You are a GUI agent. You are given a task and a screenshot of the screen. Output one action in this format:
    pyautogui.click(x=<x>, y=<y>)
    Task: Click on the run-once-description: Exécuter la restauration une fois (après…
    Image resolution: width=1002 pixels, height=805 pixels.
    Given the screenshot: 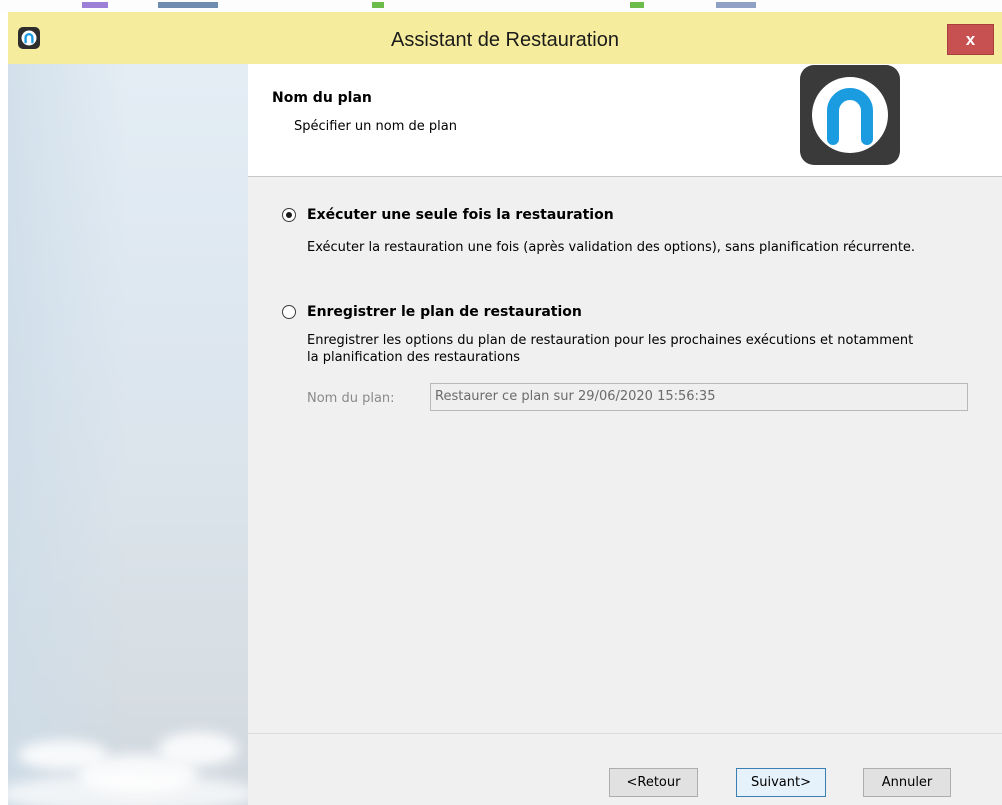 What is the action you would take?
    pyautogui.click(x=611, y=247)
    